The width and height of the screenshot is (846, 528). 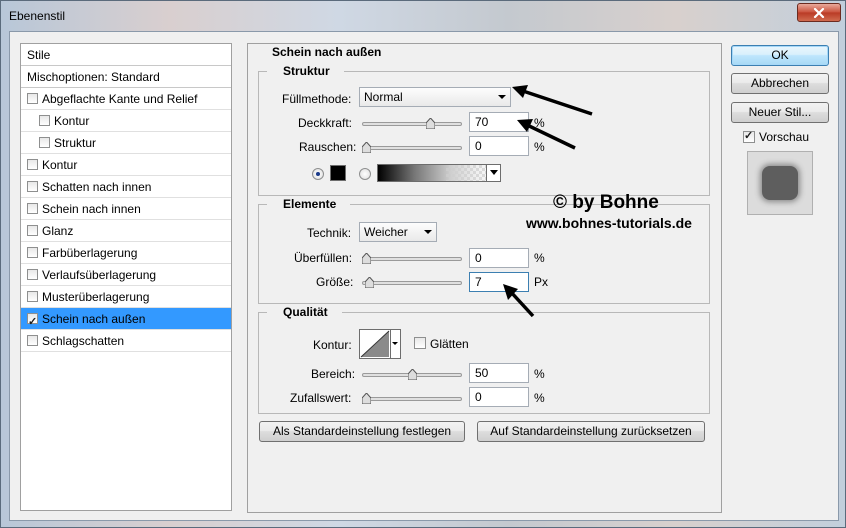 I want to click on noise-slider, so click(x=412, y=148).